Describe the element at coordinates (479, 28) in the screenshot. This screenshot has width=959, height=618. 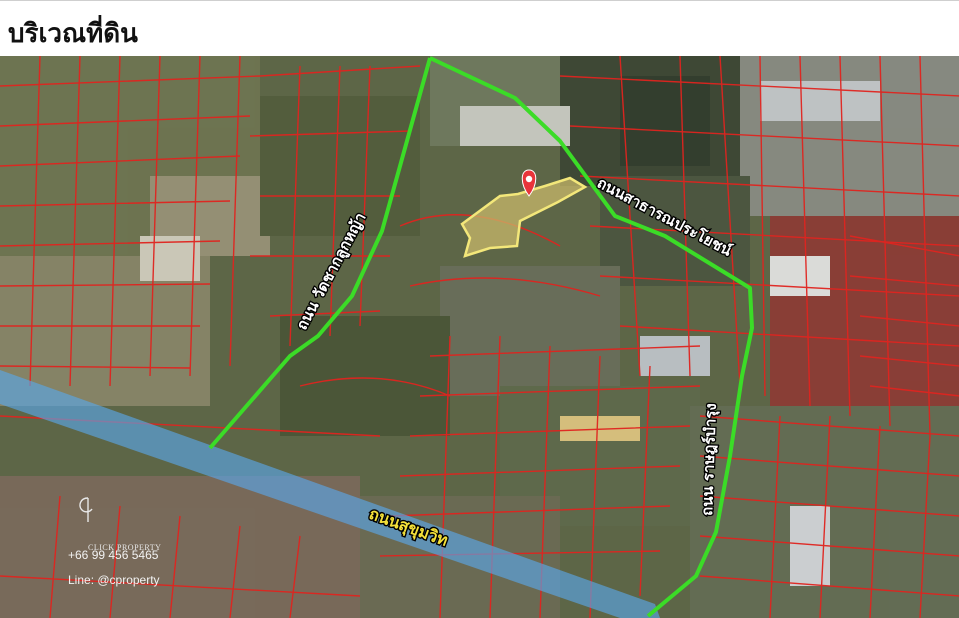
I see `title-bar: บริเวณที่ดิน` at that location.